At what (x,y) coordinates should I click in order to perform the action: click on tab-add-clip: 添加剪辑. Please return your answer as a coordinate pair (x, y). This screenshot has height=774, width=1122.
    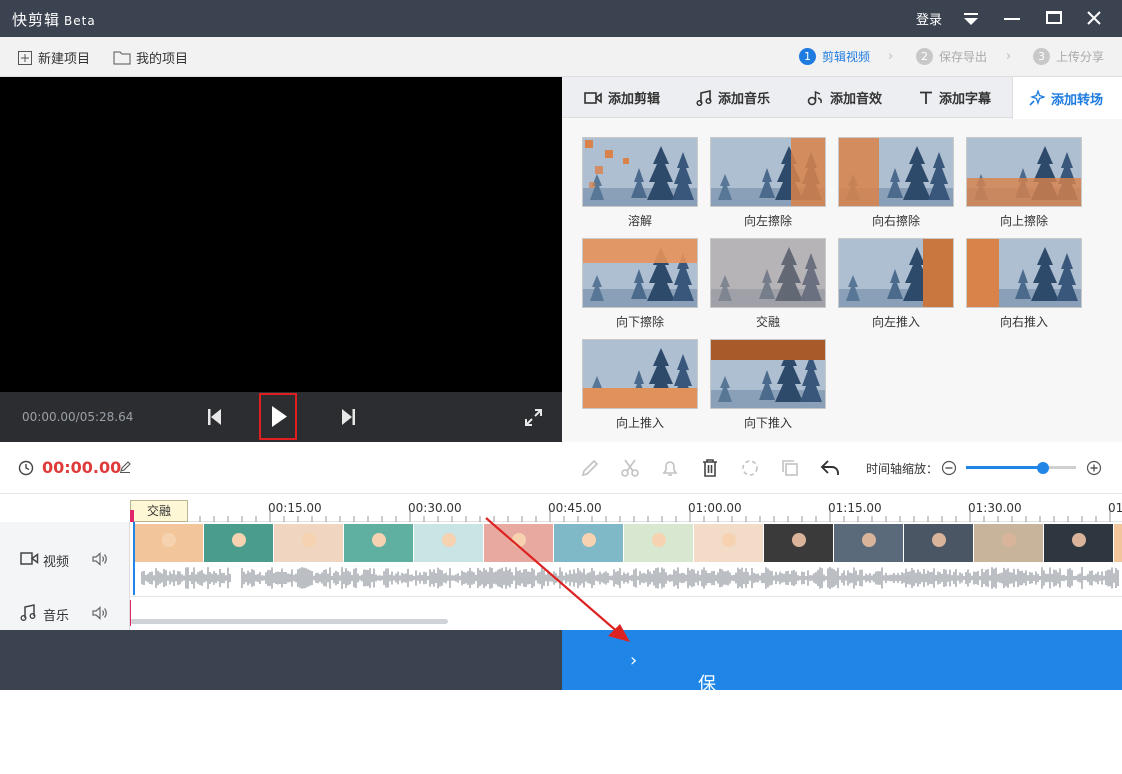
    Looking at the image, I should click on (622, 97).